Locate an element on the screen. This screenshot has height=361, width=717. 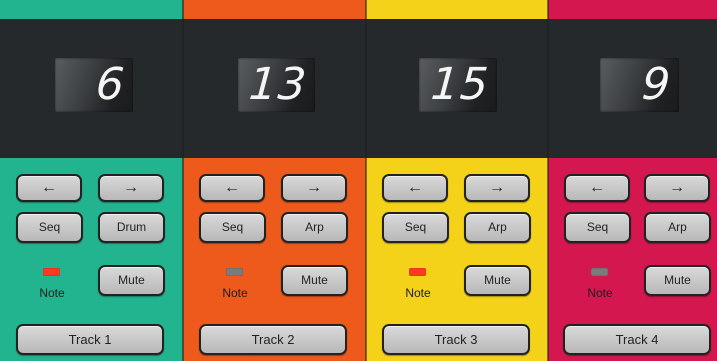
track-panel: ← → Seq Drum Note Mute Track 1 is located at coordinates (91, 259).